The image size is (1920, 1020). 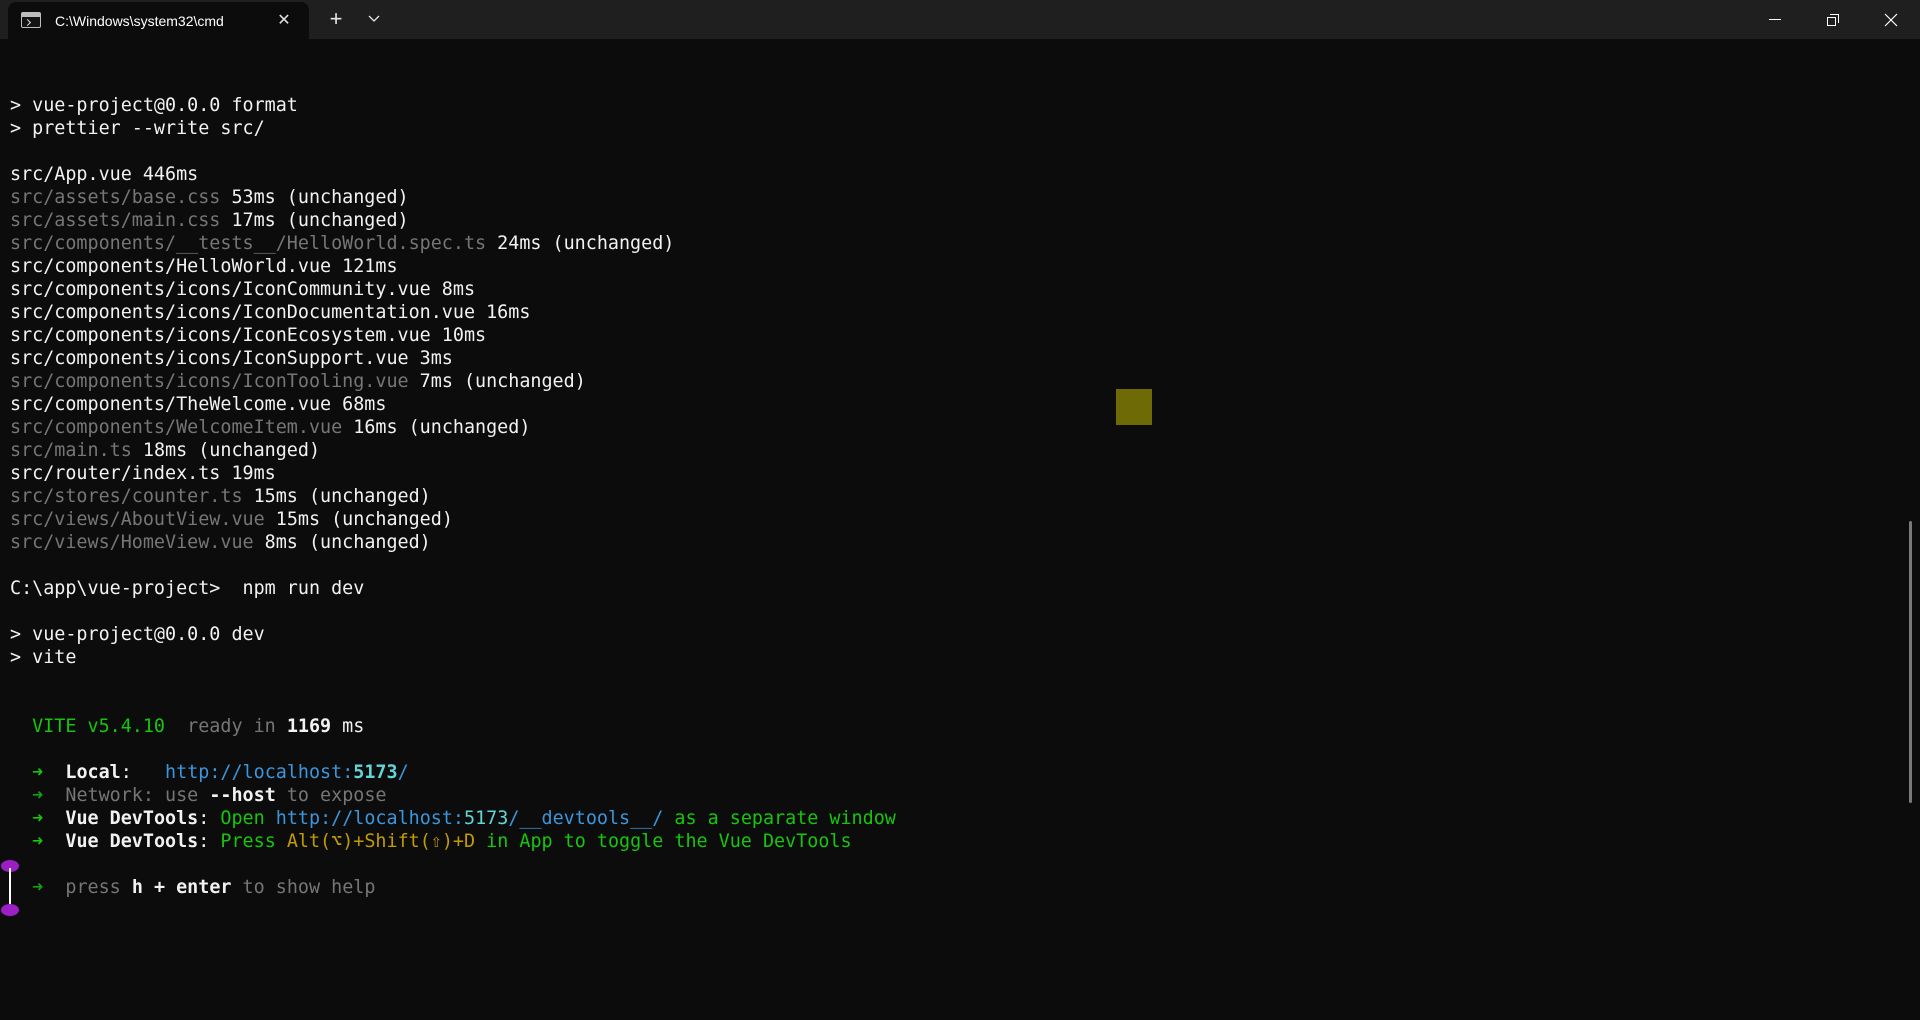 I want to click on terminal-text: Open, so click(x=248, y=818).